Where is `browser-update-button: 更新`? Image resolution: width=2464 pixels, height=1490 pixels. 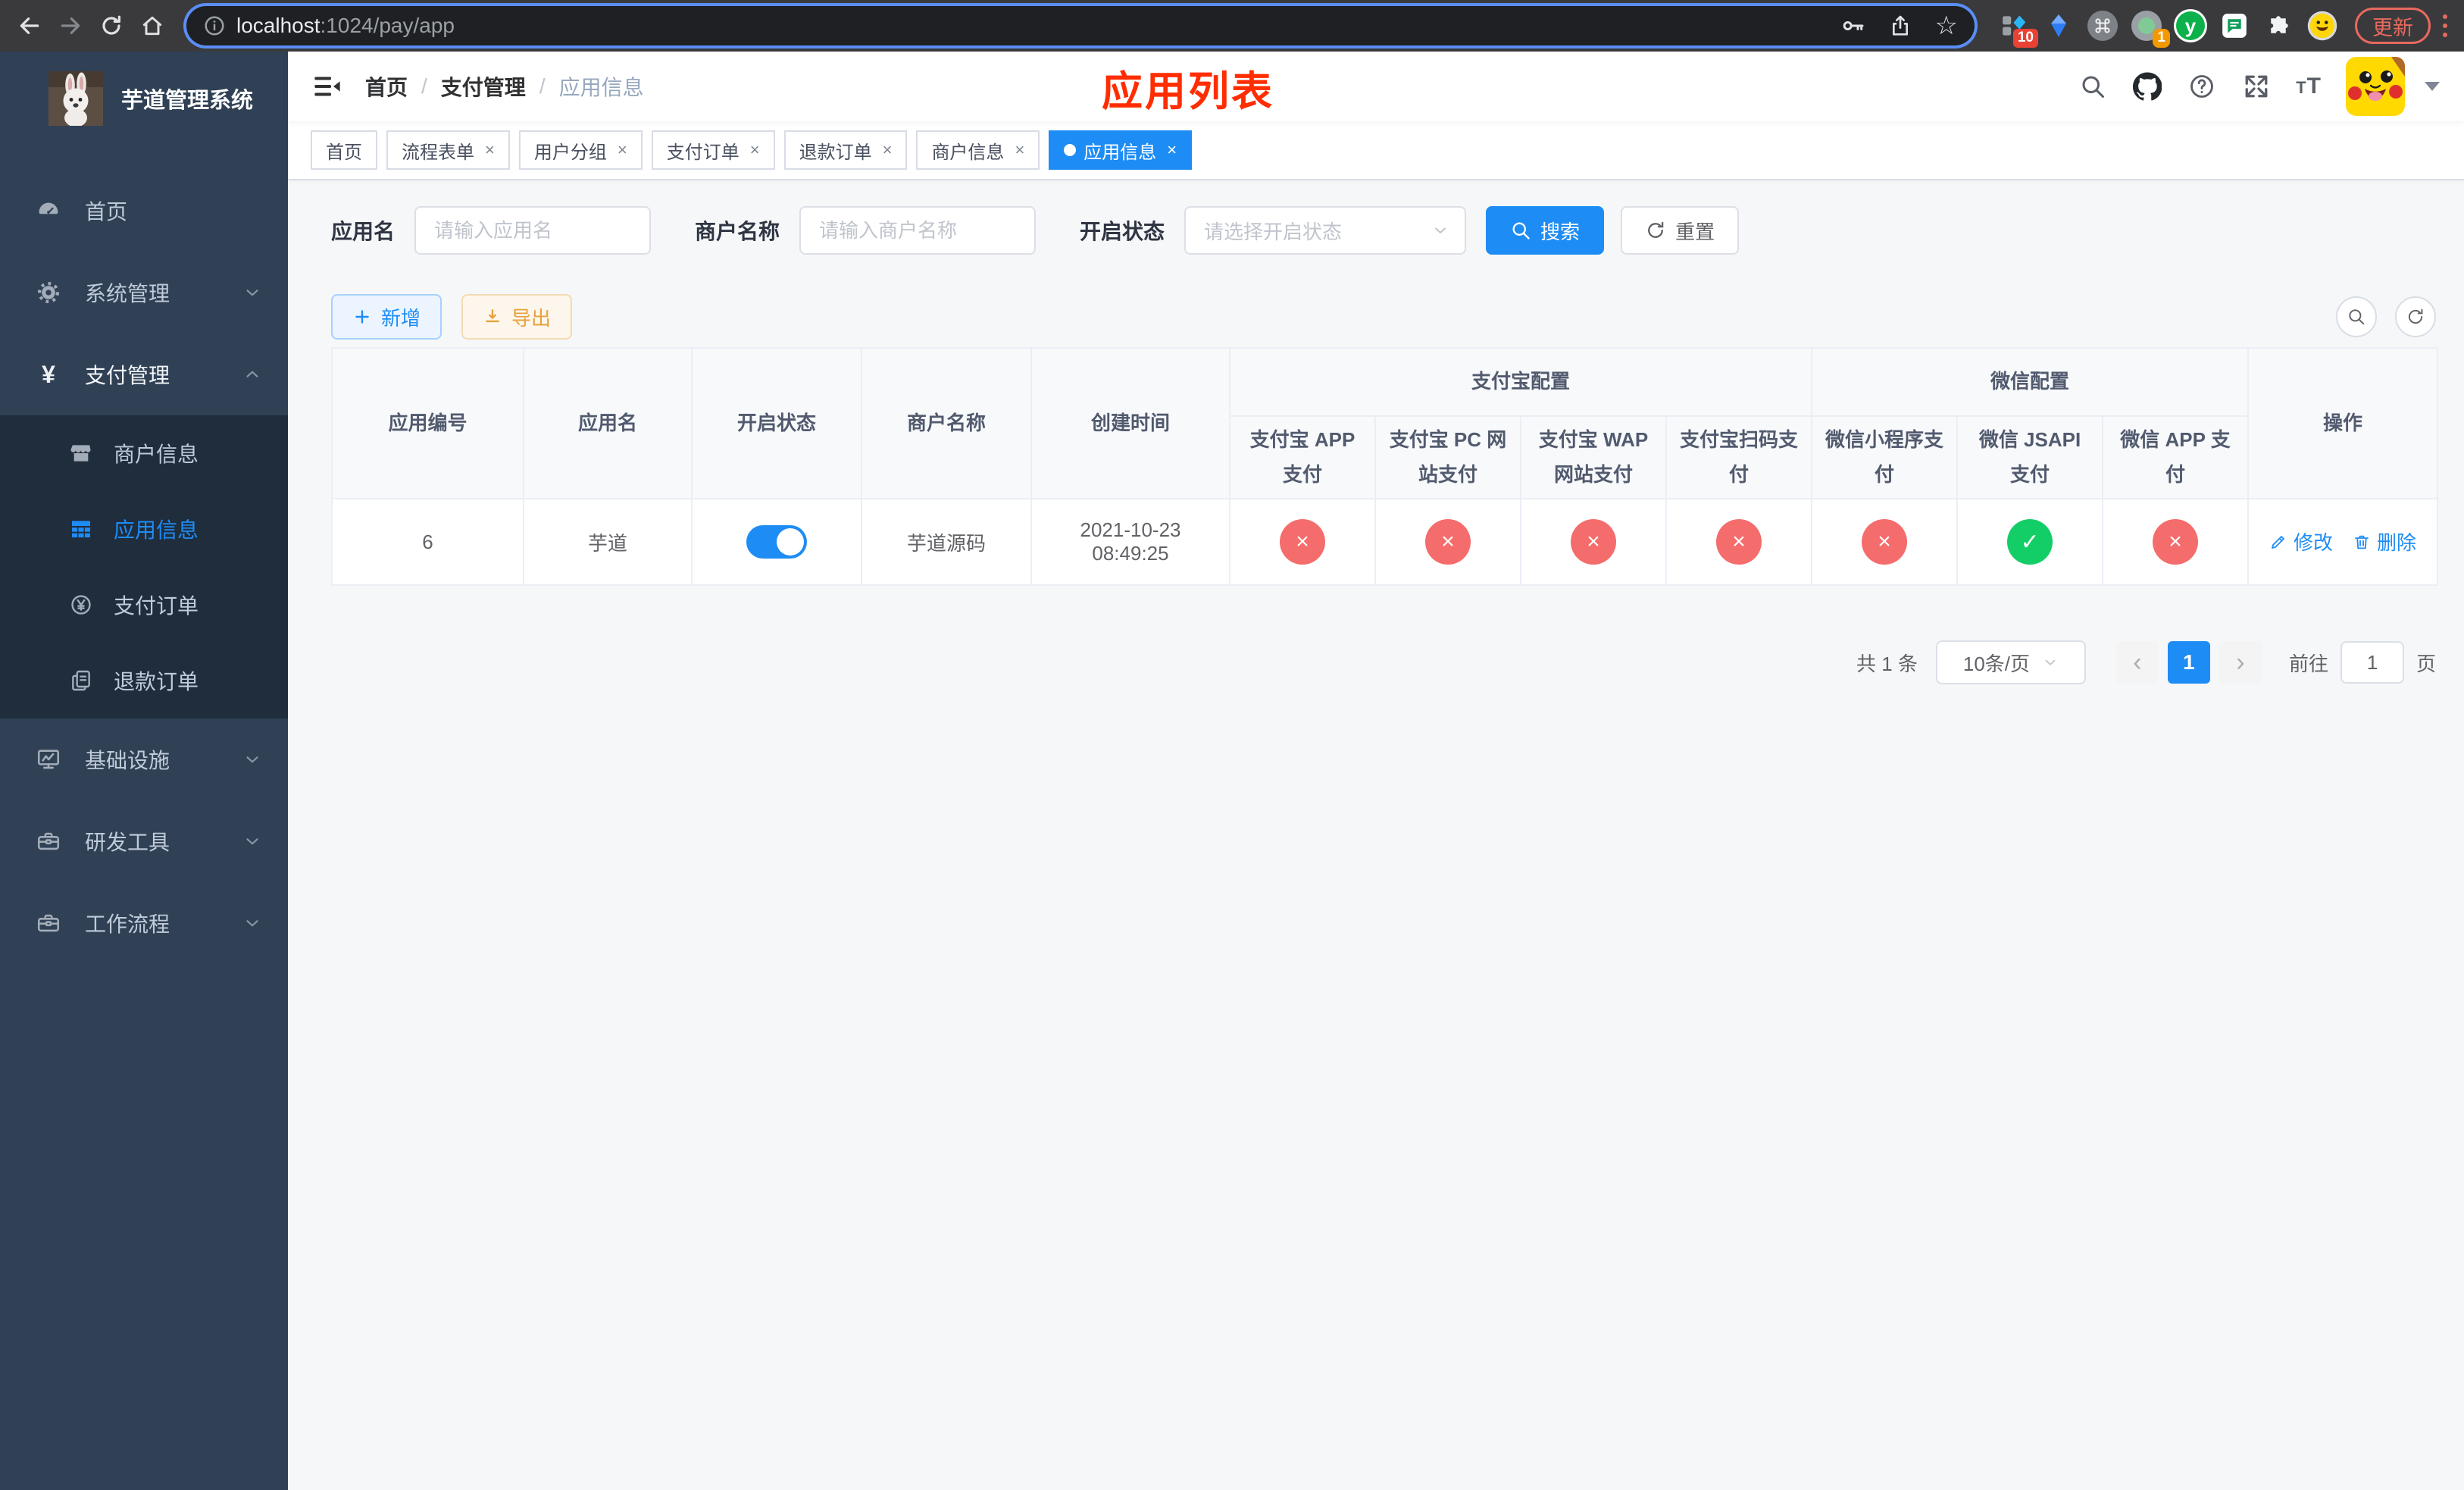 browser-update-button: 更新 is located at coordinates (2393, 26).